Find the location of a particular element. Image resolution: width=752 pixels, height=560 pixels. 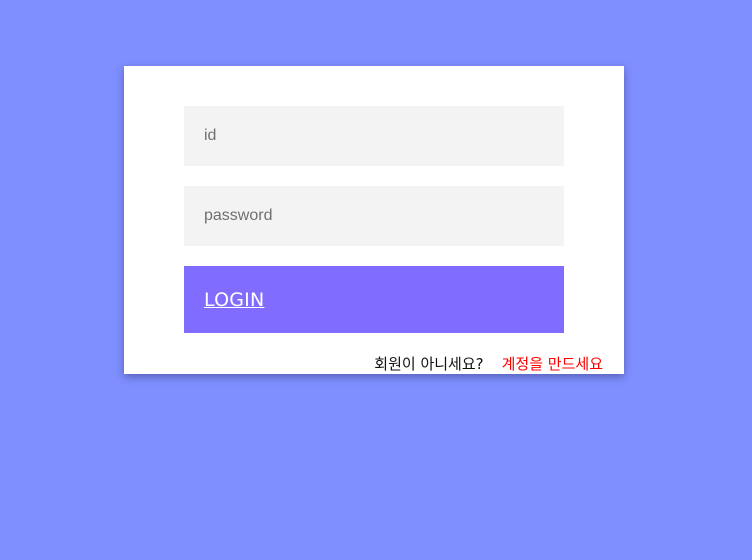

signup-row: 회원이 아니세요? 계정을 만드세요 is located at coordinates (488, 363).